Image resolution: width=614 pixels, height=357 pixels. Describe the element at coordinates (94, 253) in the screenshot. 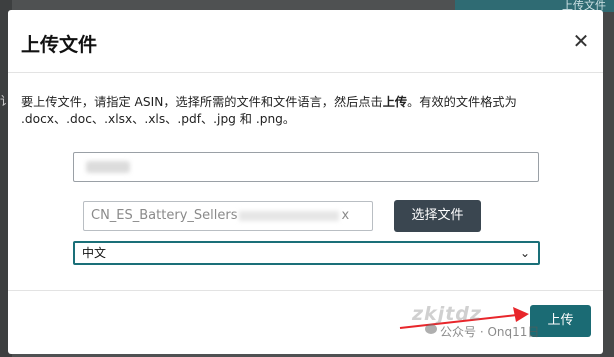

I see `language-selected-value: 中文` at that location.